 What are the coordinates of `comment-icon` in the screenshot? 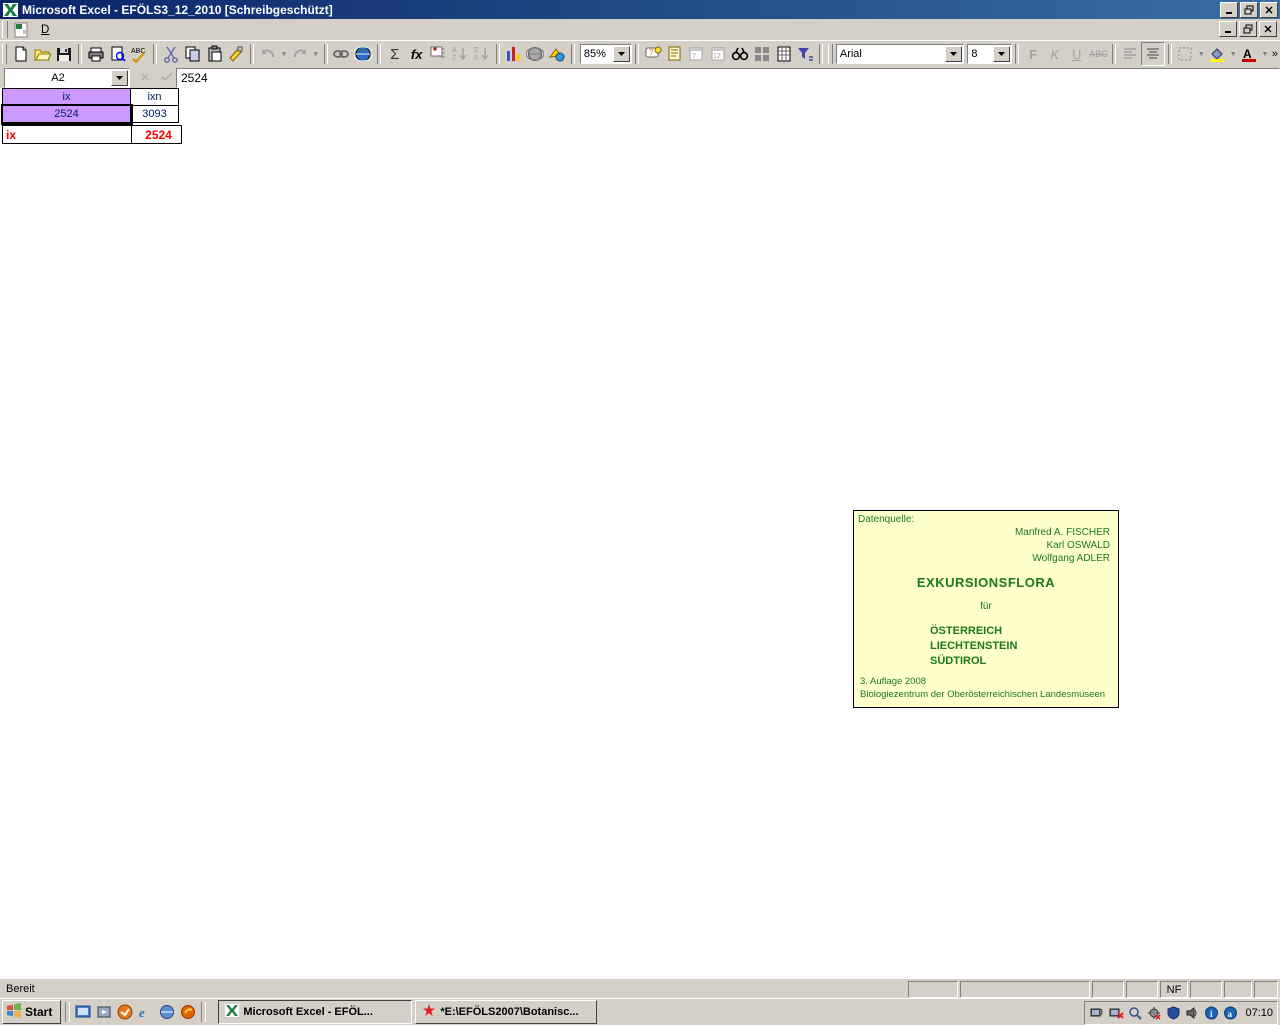 It's located at (675, 54).